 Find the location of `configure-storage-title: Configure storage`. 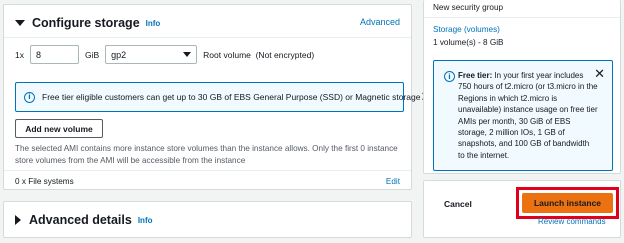

configure-storage-title: Configure storage is located at coordinates (86, 23).